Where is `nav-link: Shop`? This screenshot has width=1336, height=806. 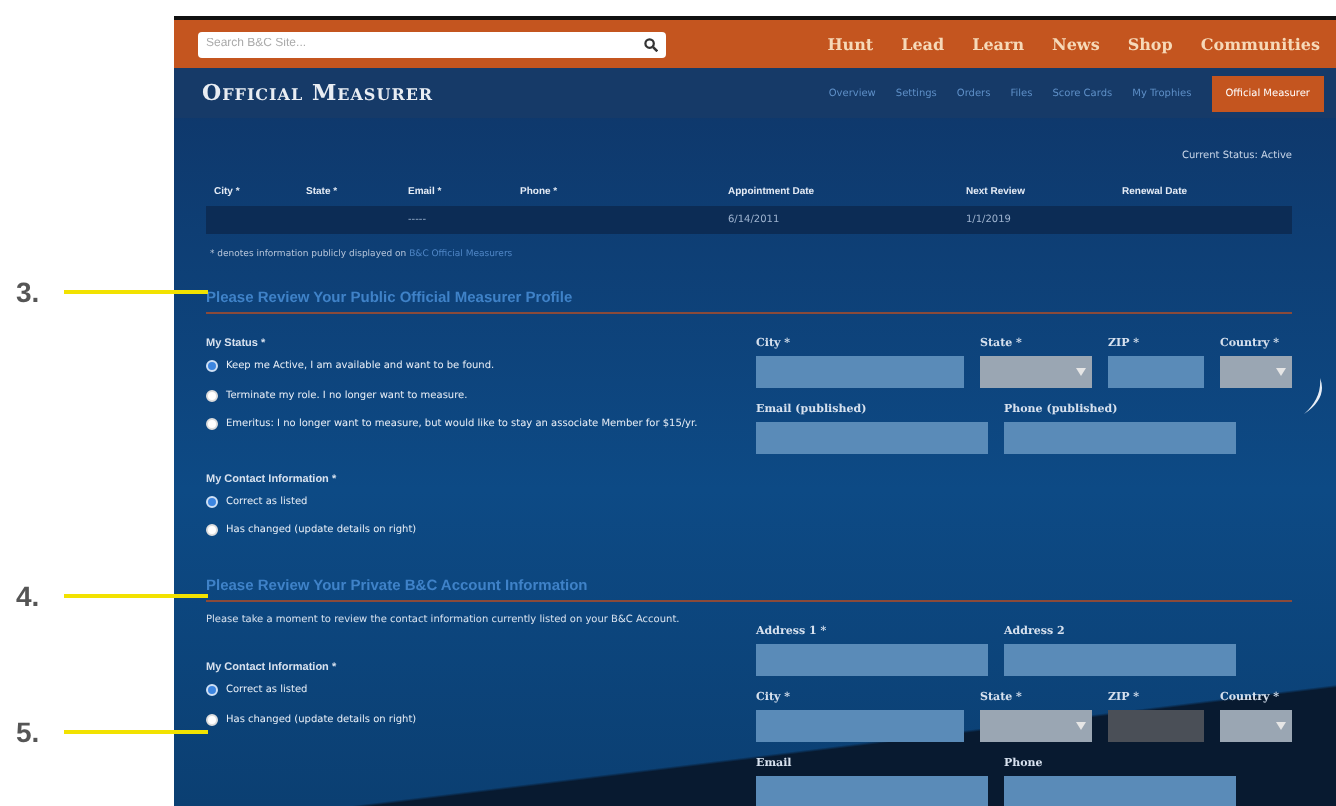
nav-link: Shop is located at coordinates (1150, 44).